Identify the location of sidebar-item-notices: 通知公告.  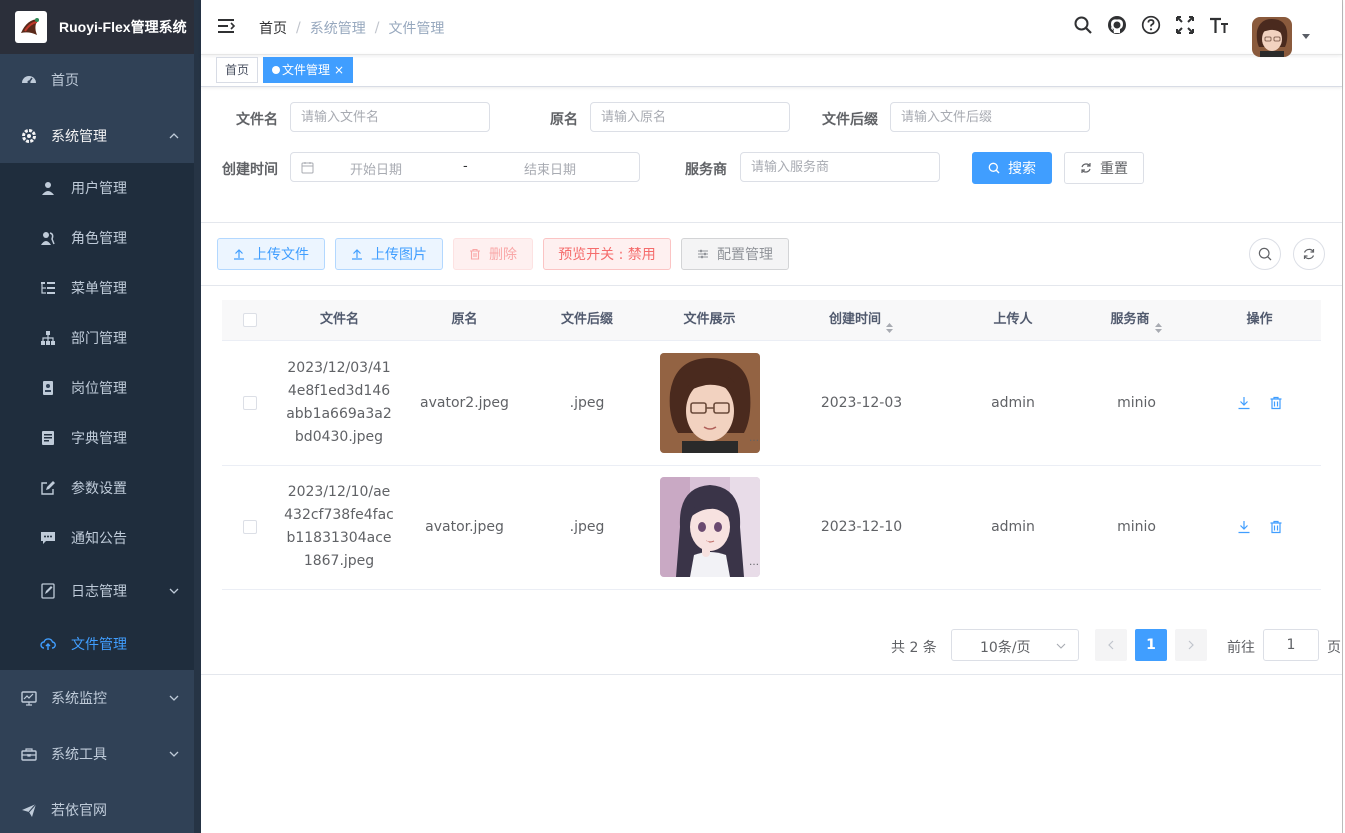
(97, 538).